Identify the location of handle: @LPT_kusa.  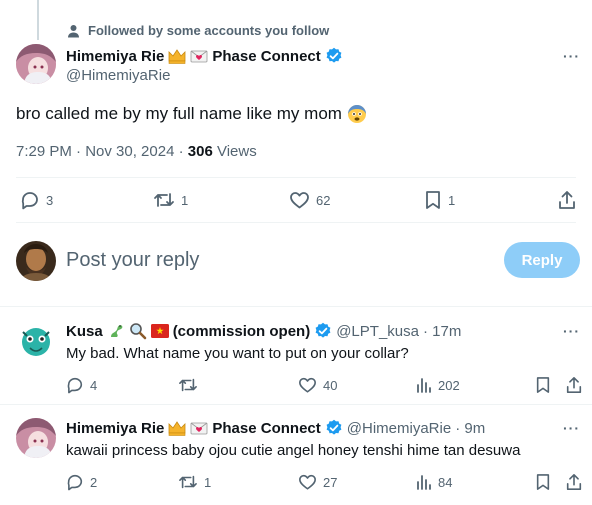
(377, 331).